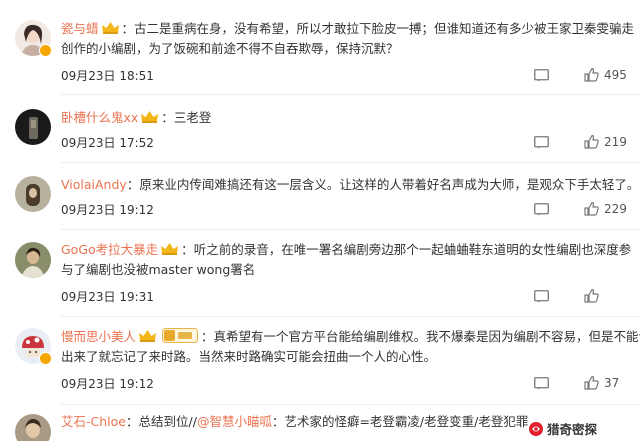 The height and width of the screenshot is (441, 640). What do you see at coordinates (158, 269) in the screenshot?
I see `comment-text-line: 与了编剧也没被master wong署名` at bounding box center [158, 269].